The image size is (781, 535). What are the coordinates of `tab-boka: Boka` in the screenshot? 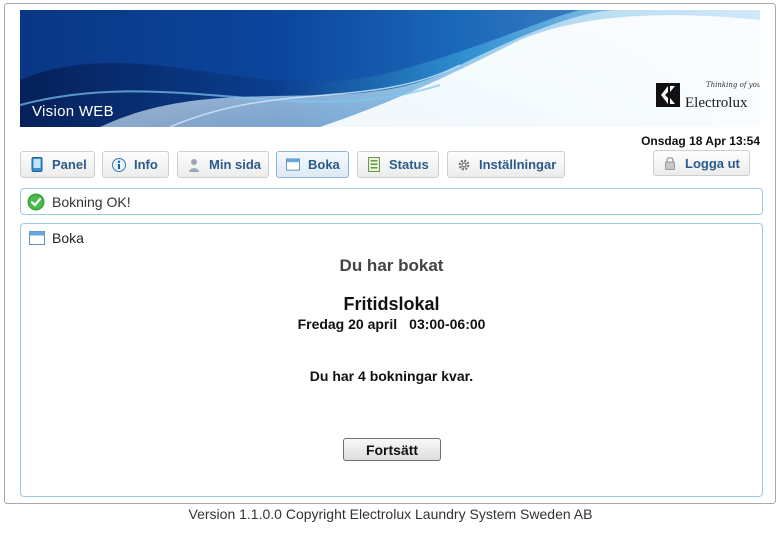 It's located at (312, 164).